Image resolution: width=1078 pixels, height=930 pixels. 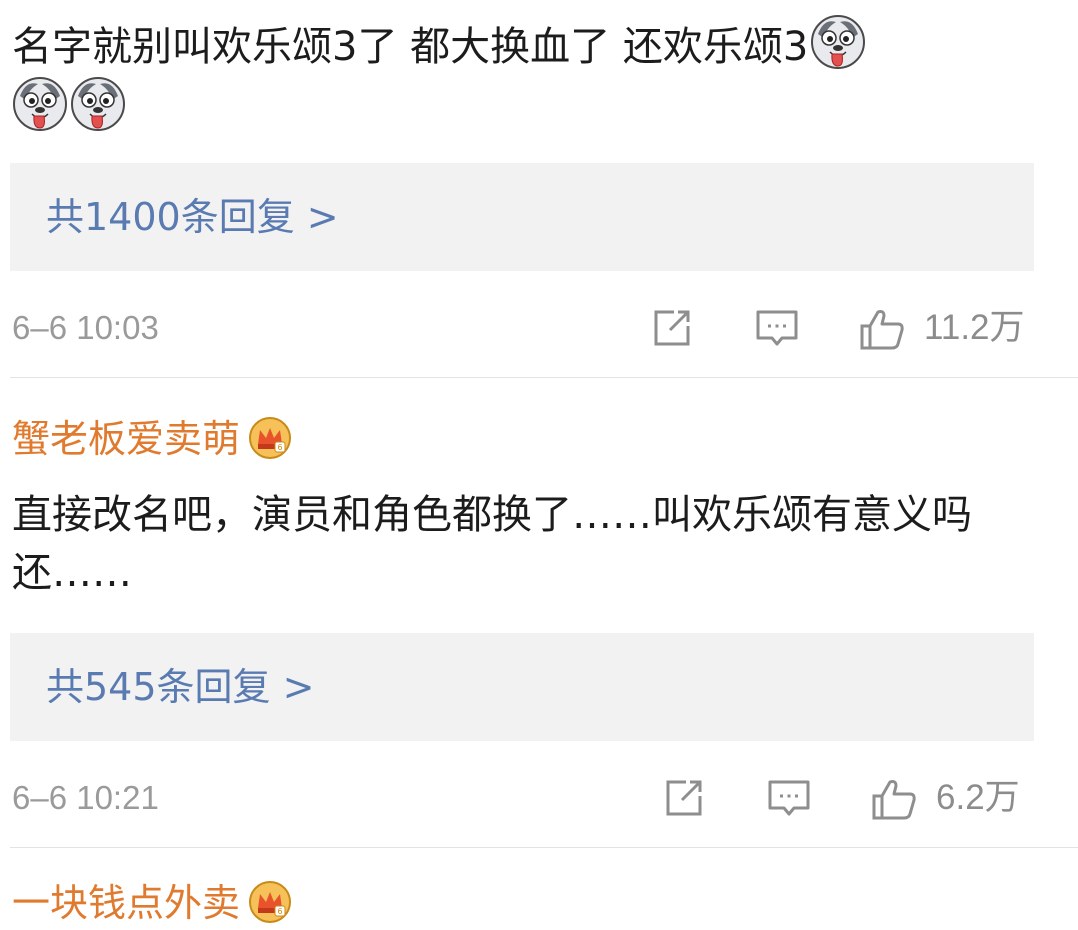 What do you see at coordinates (522, 328) in the screenshot?
I see `comment-meta-row: 6–6 10:03 11.2万` at bounding box center [522, 328].